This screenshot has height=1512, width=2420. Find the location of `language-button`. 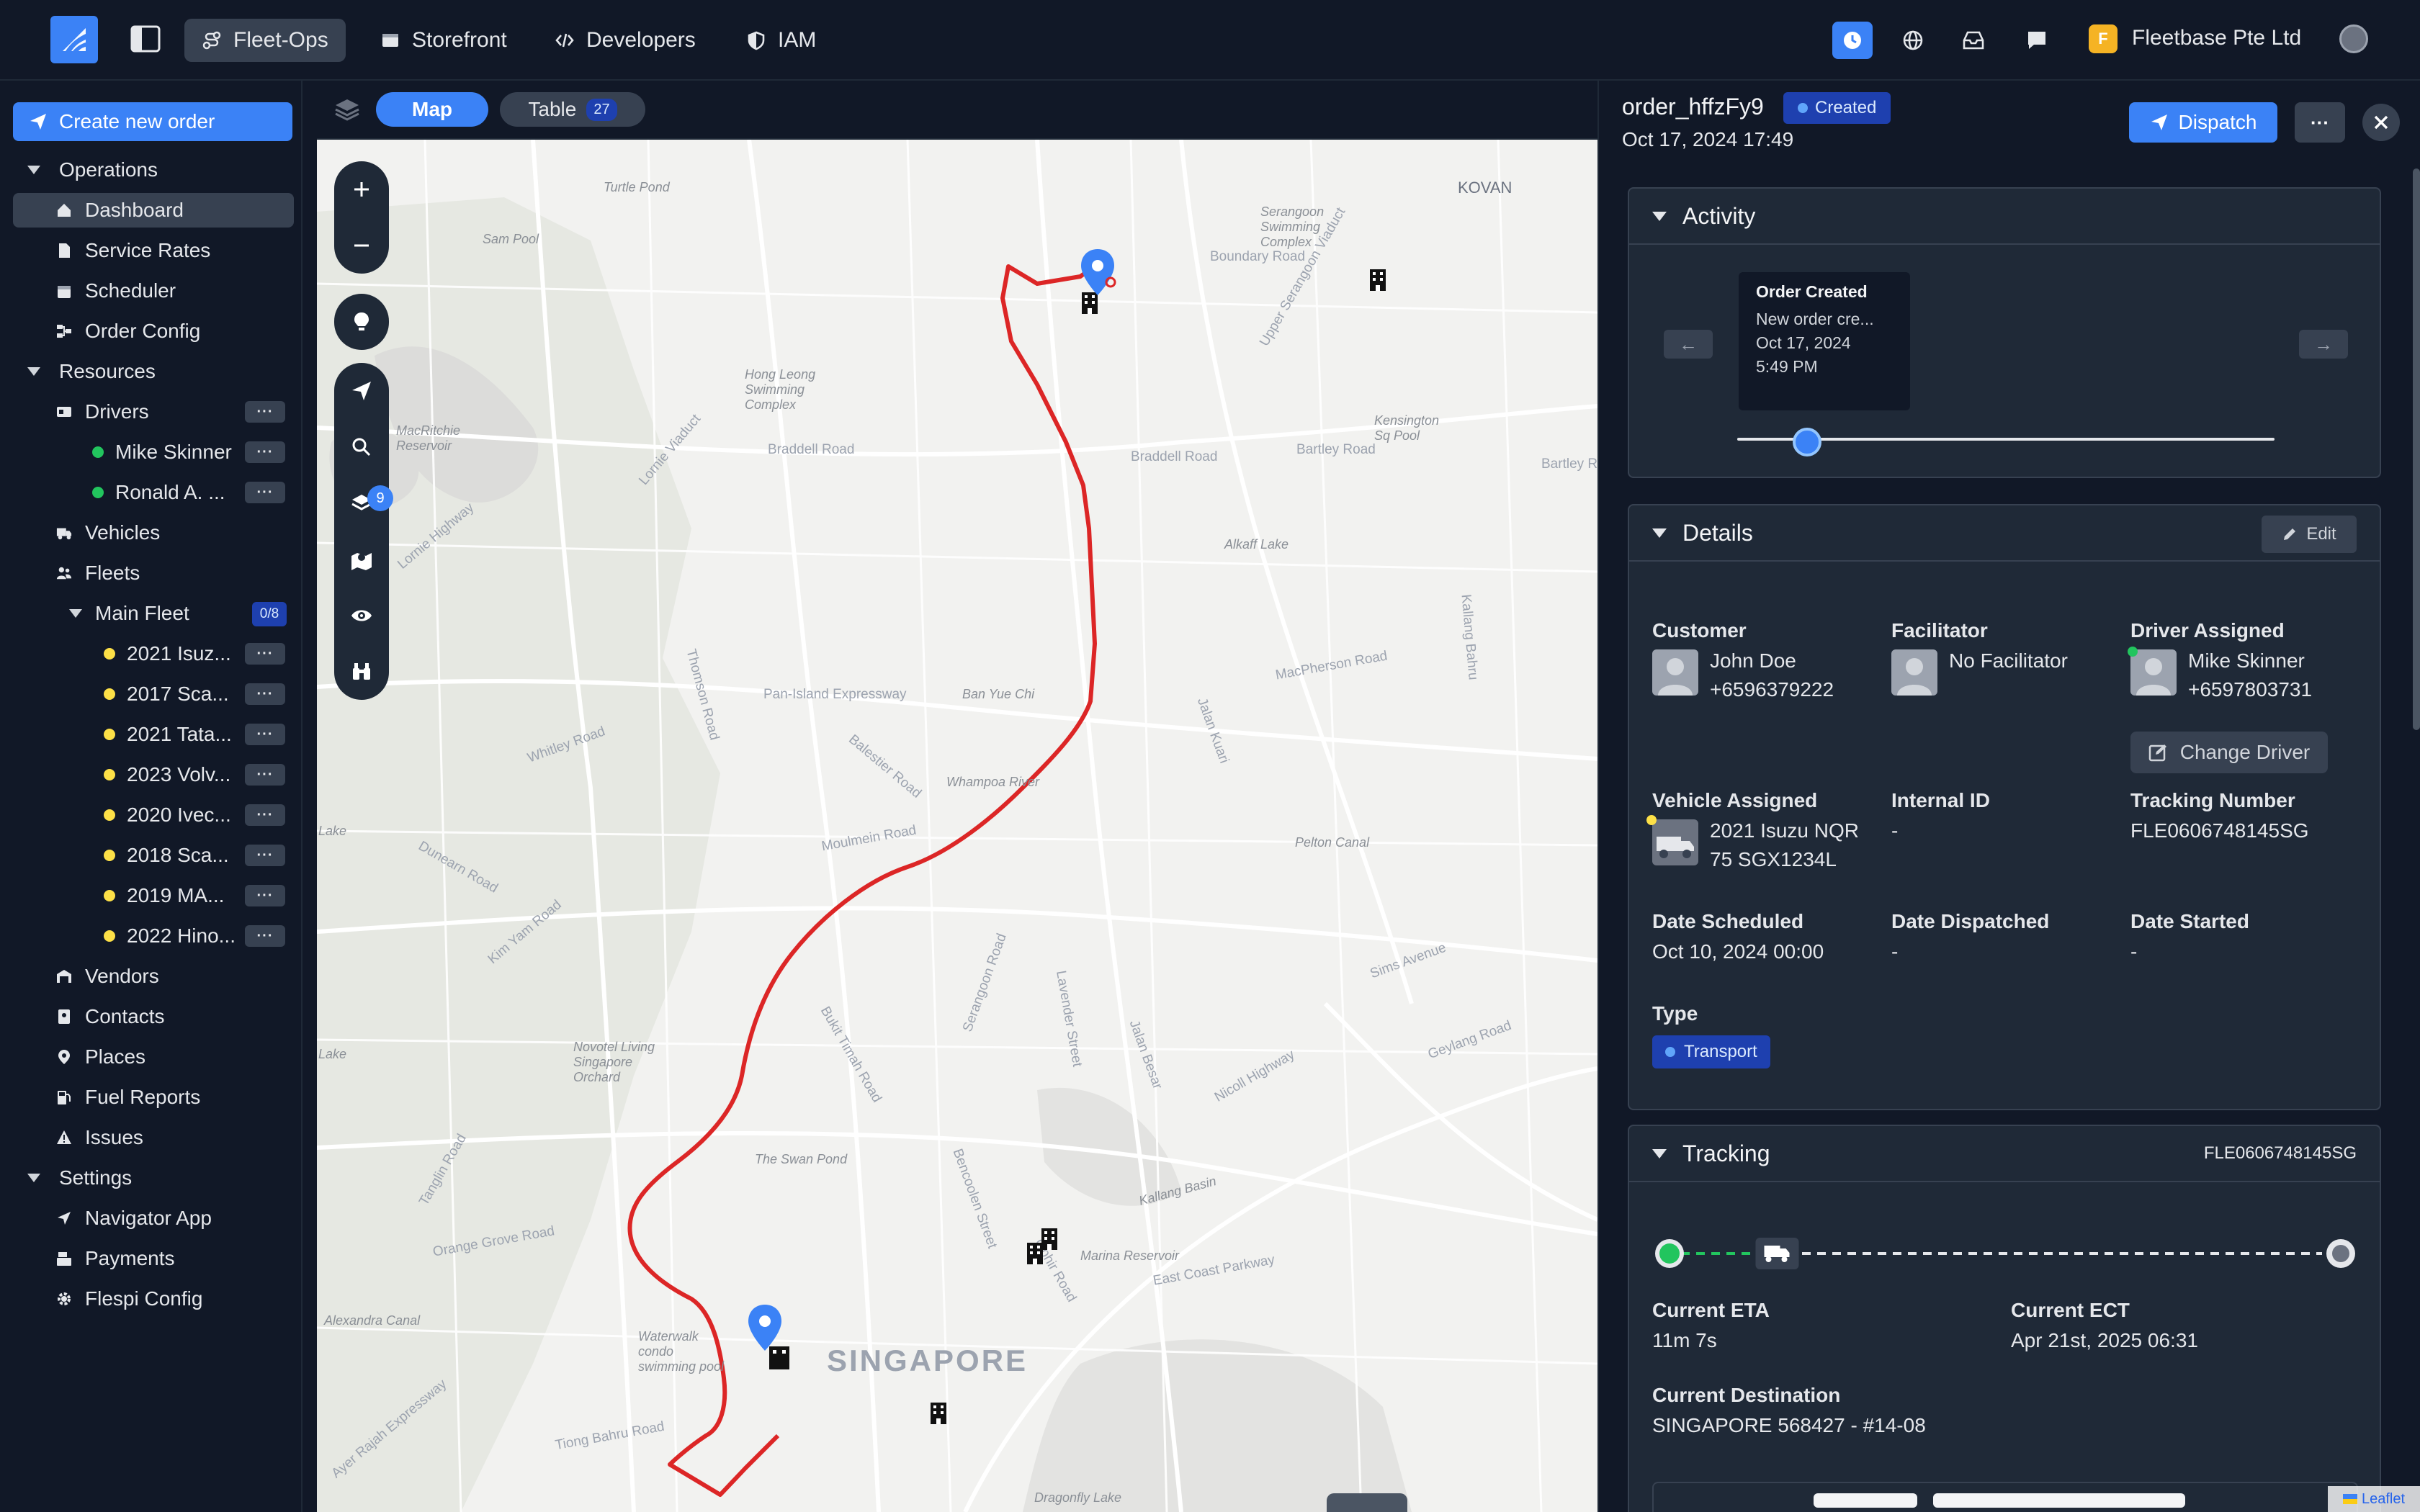

language-button is located at coordinates (1913, 40).